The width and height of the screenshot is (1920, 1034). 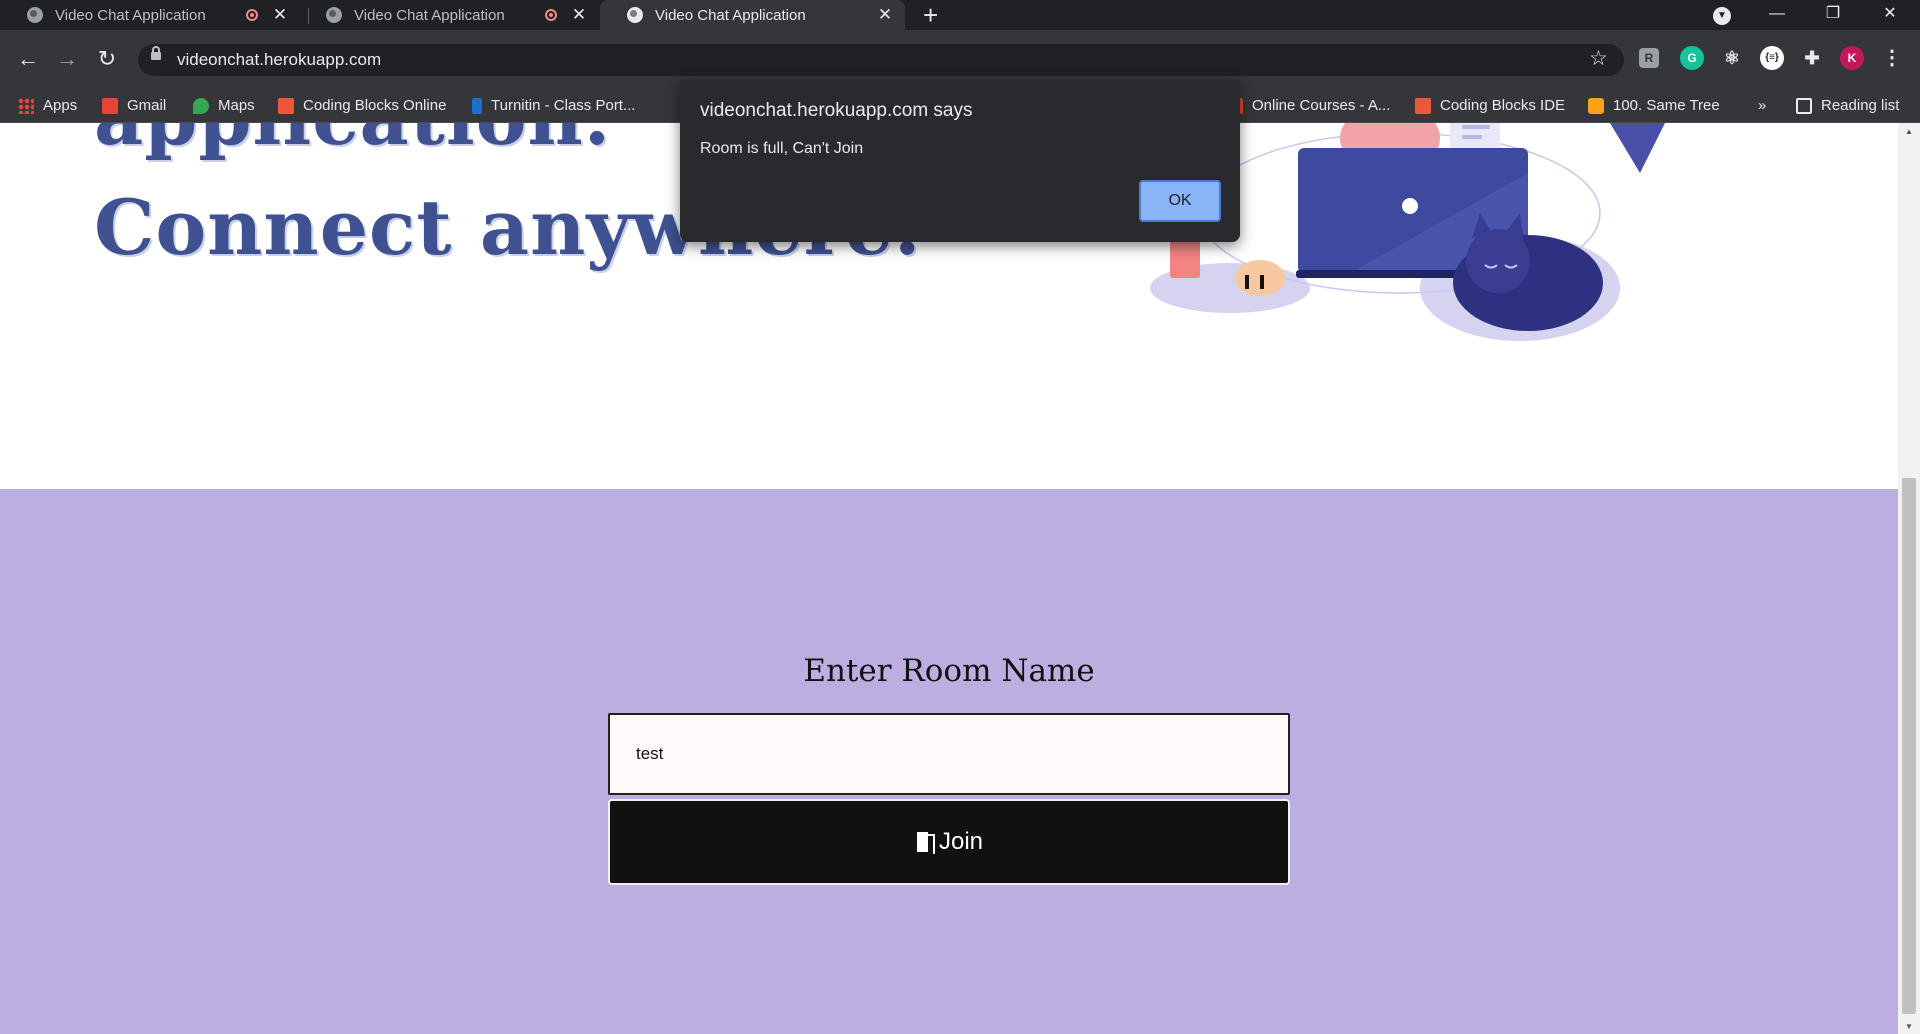 What do you see at coordinates (1777, 14) in the screenshot?
I see `minimize-icon: —` at bounding box center [1777, 14].